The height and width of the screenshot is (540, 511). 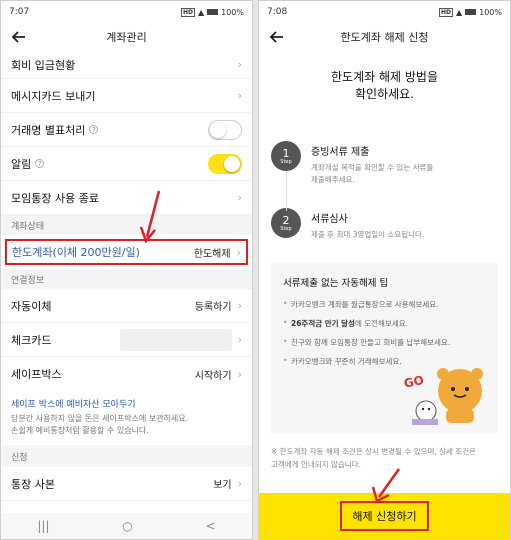 What do you see at coordinates (76, 252) in the screenshot?
I see `limit-account-label: 한도계좌(이체 200만원/일)` at bounding box center [76, 252].